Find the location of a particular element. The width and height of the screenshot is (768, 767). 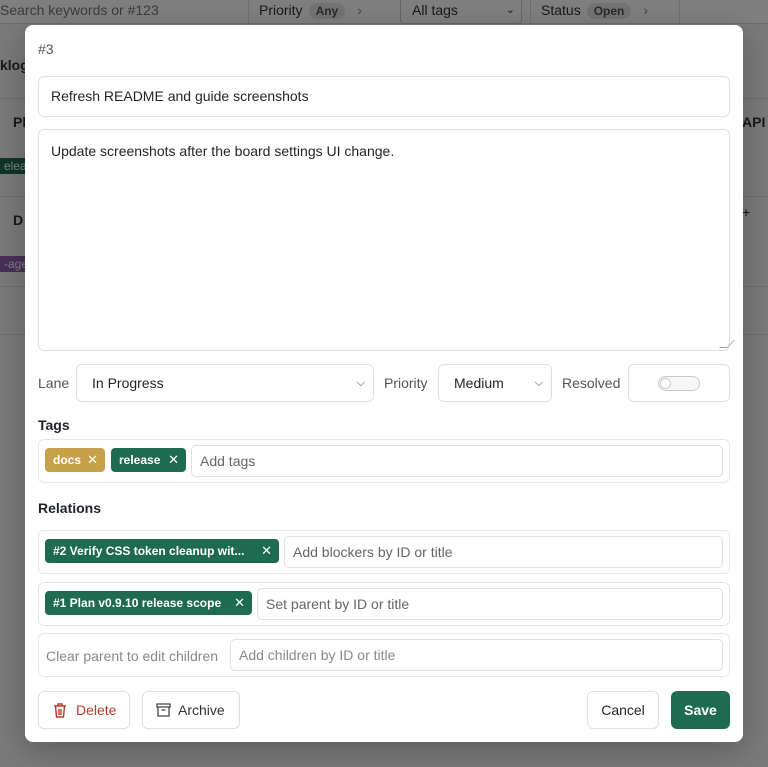

parent-input: Set parent by ID or title is located at coordinates (490, 604).